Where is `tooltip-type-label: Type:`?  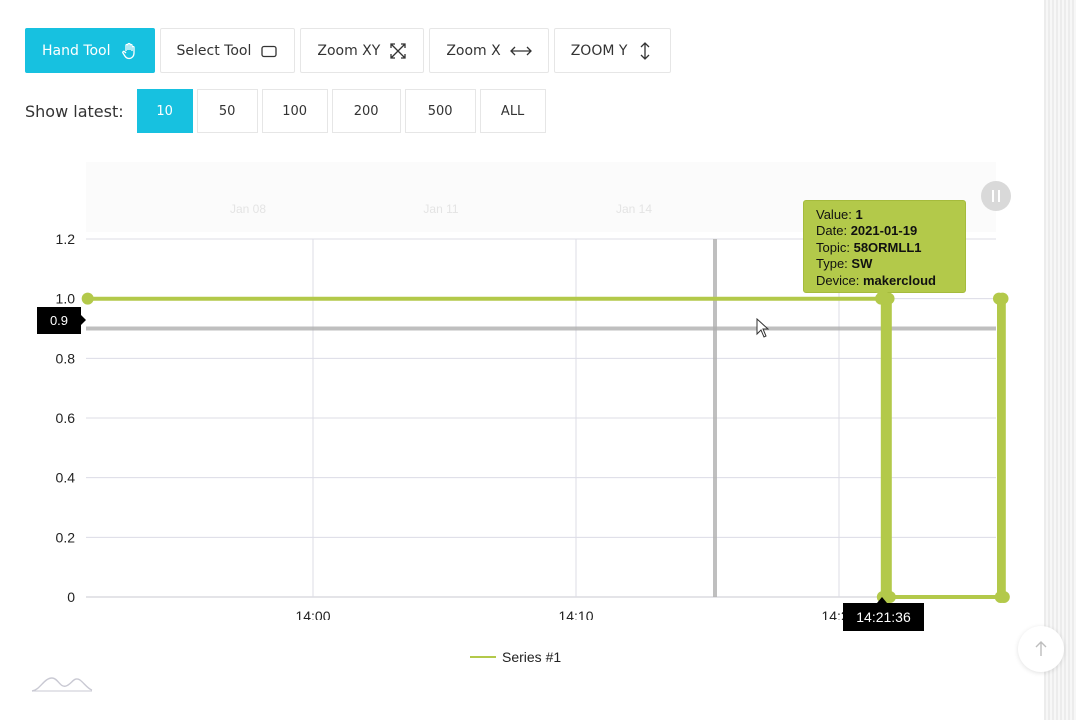
tooltip-type-label: Type: is located at coordinates (832, 264).